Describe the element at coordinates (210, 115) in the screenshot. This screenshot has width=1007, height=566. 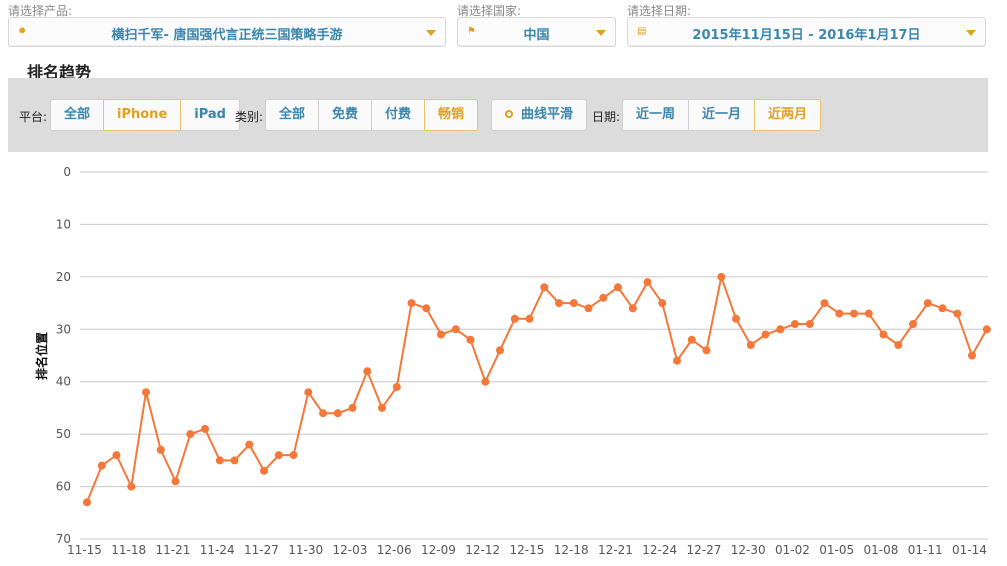
I see `platform-ipad-button: iPad` at that location.